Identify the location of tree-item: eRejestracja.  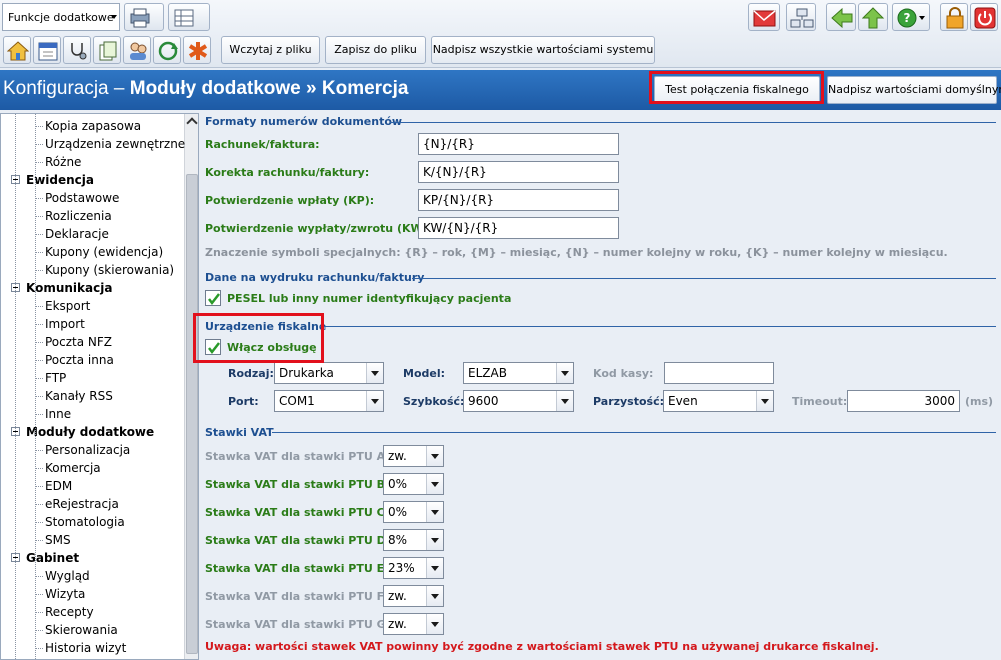
(82, 504).